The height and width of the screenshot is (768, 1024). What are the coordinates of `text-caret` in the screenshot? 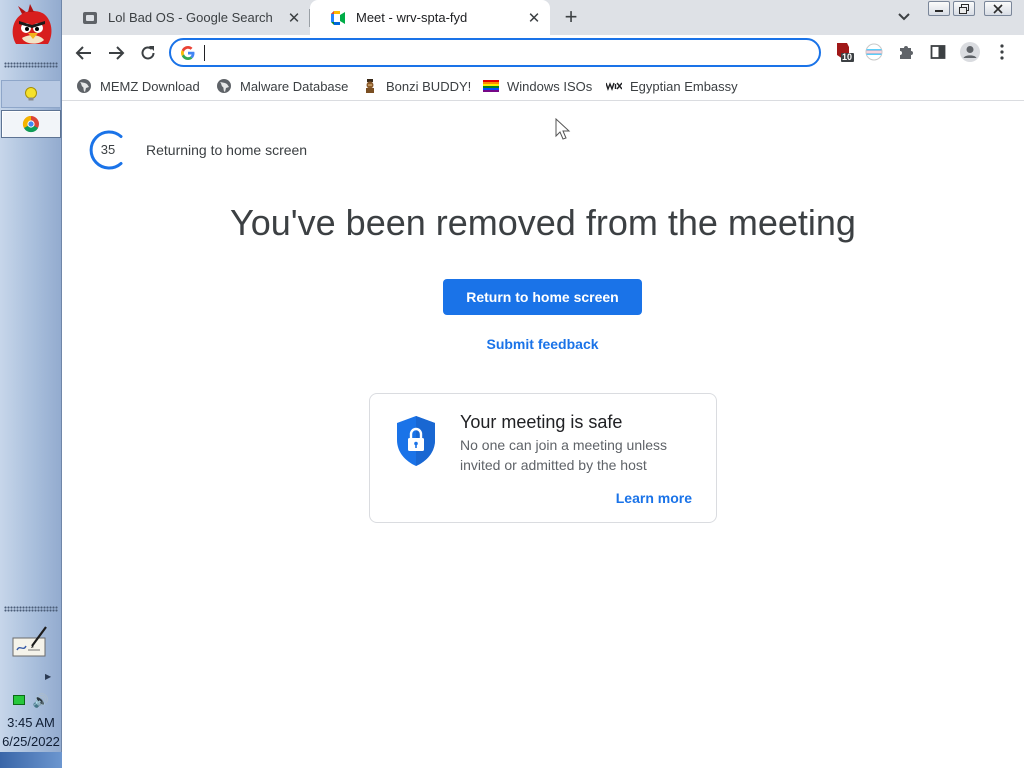 It's located at (204, 53).